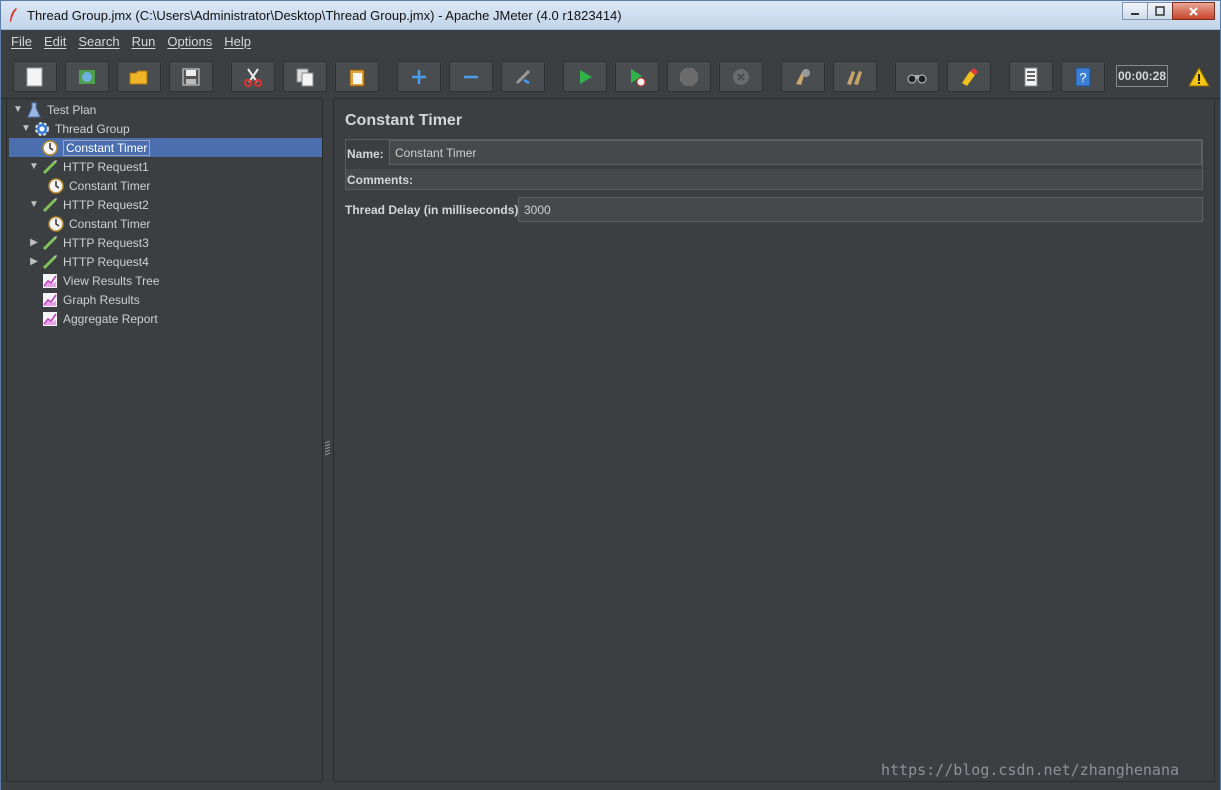  What do you see at coordinates (107, 147) in the screenshot?
I see `tree-item-label: Constant Timer` at bounding box center [107, 147].